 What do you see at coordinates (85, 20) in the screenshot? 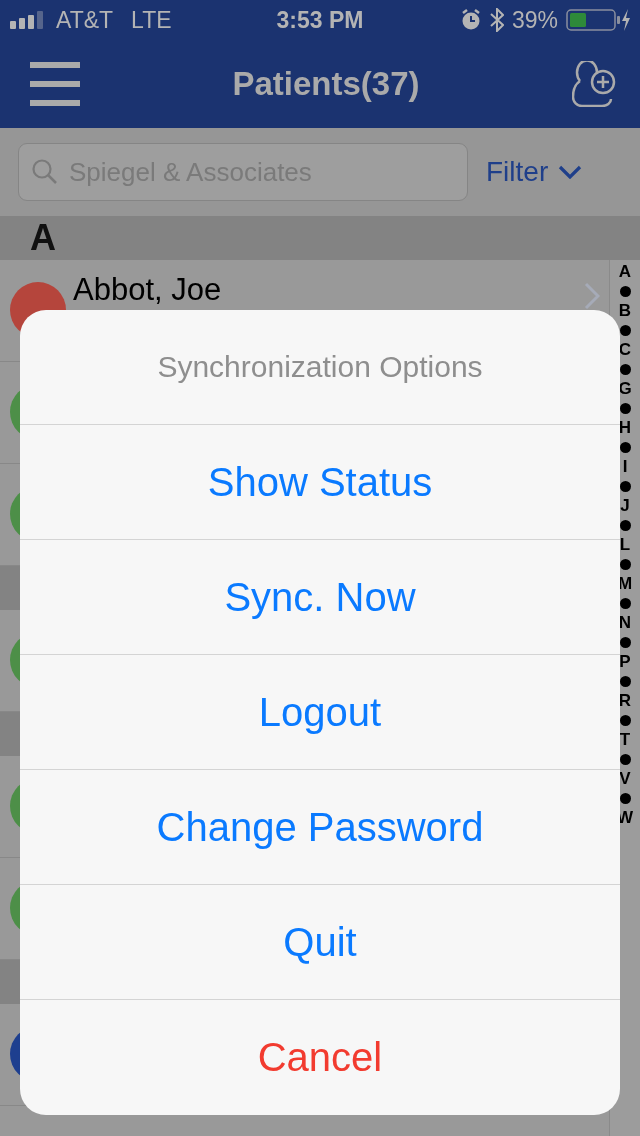
I see `carrier-name: AT&T` at bounding box center [85, 20].